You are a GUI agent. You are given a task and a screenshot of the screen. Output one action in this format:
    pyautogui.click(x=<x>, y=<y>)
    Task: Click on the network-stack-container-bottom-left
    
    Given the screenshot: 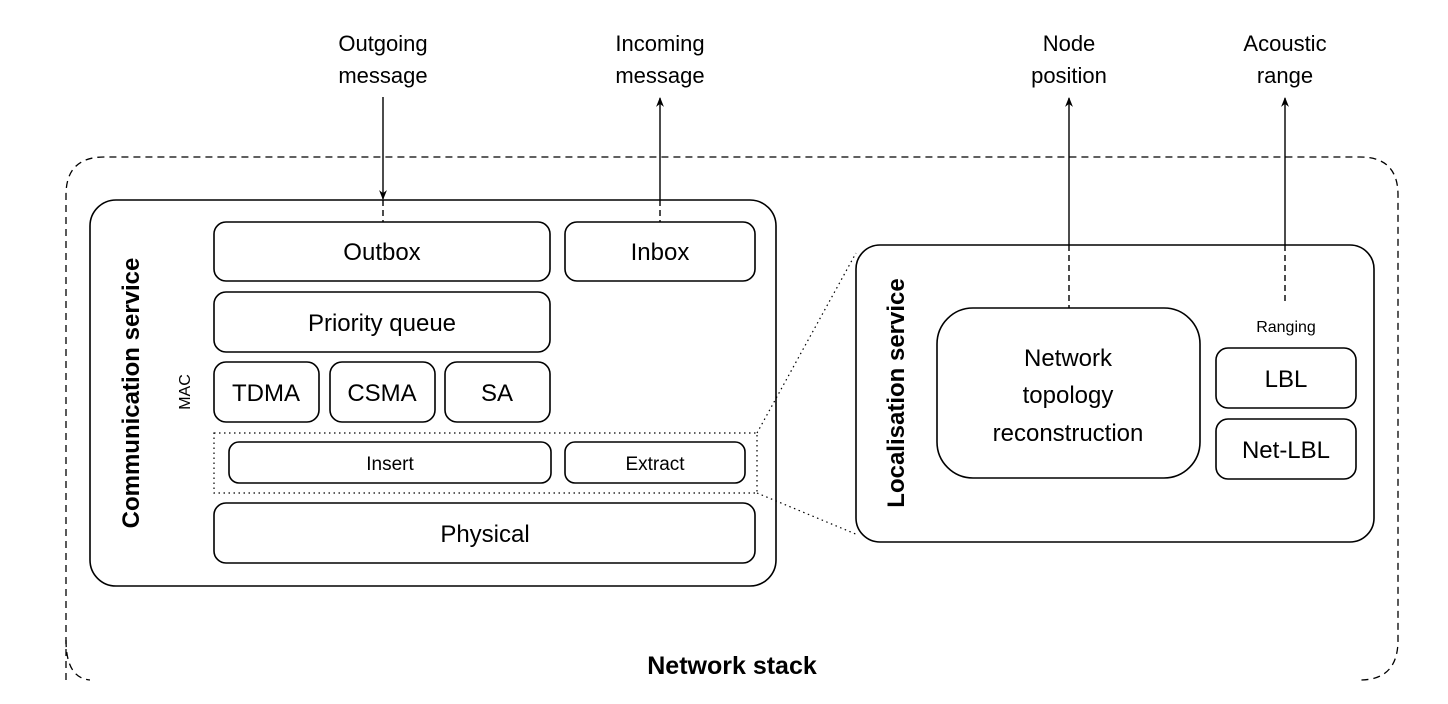 What is the action you would take?
    pyautogui.click(x=78, y=660)
    